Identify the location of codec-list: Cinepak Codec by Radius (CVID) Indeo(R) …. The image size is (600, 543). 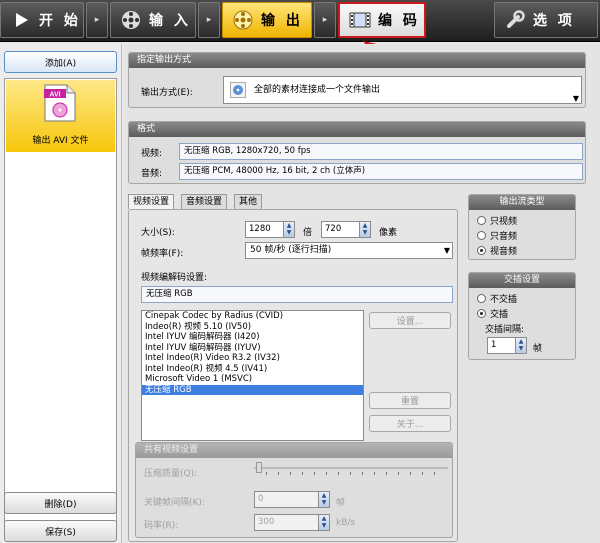
(252, 375).